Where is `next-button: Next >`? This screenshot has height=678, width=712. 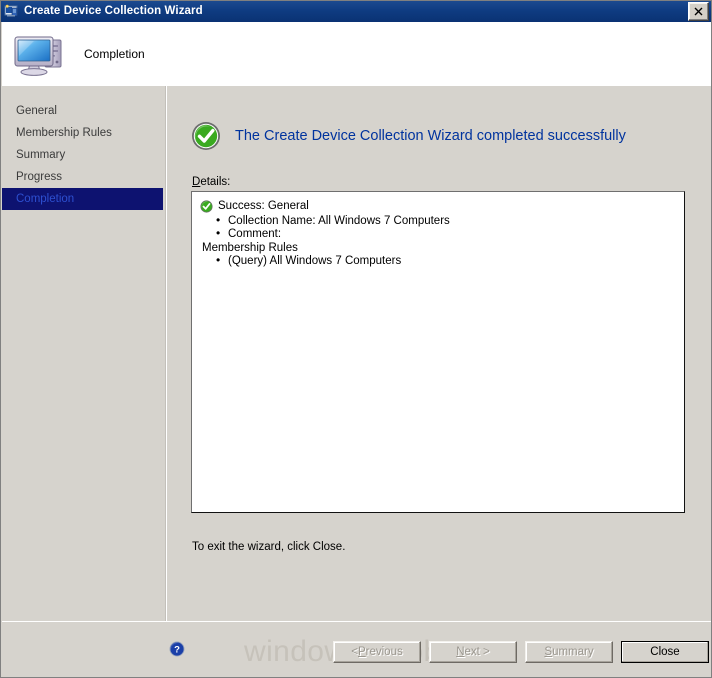 next-button: Next > is located at coordinates (473, 652).